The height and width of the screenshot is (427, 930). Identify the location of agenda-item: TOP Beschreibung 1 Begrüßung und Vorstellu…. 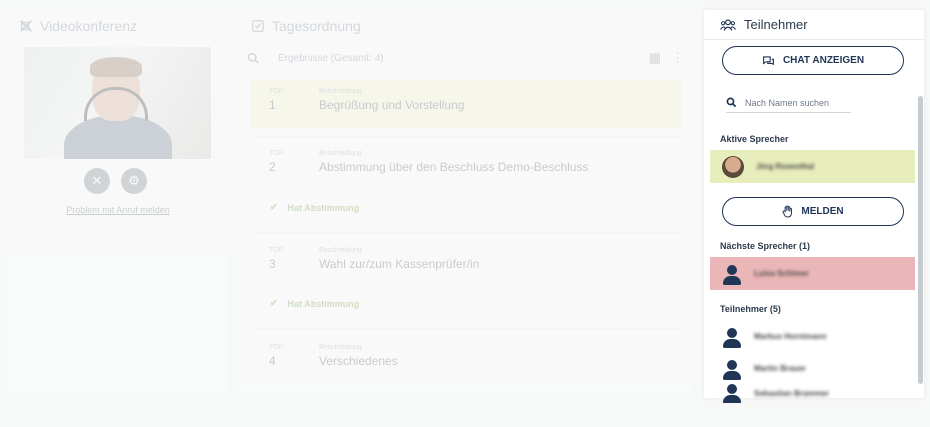
(466, 104).